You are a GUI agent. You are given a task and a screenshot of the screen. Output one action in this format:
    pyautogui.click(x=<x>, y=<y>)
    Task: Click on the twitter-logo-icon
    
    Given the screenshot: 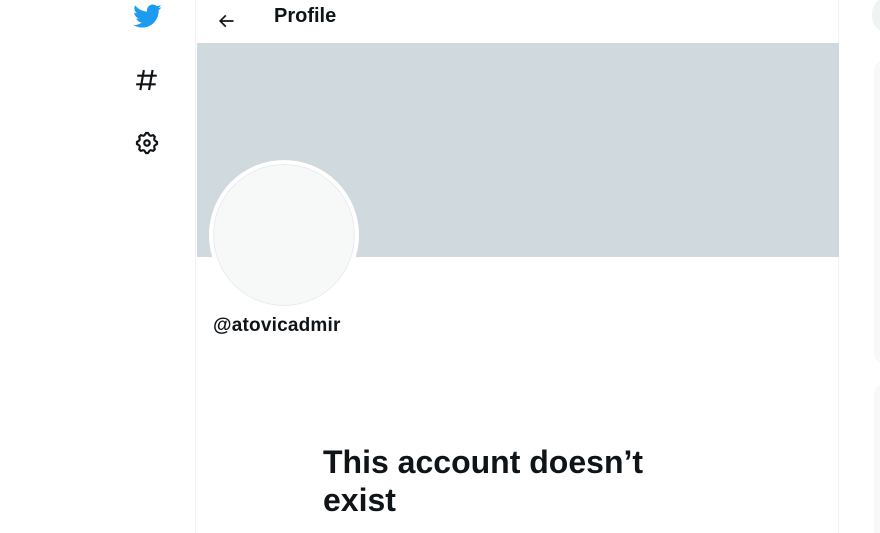 What is the action you would take?
    pyautogui.click(x=147, y=18)
    